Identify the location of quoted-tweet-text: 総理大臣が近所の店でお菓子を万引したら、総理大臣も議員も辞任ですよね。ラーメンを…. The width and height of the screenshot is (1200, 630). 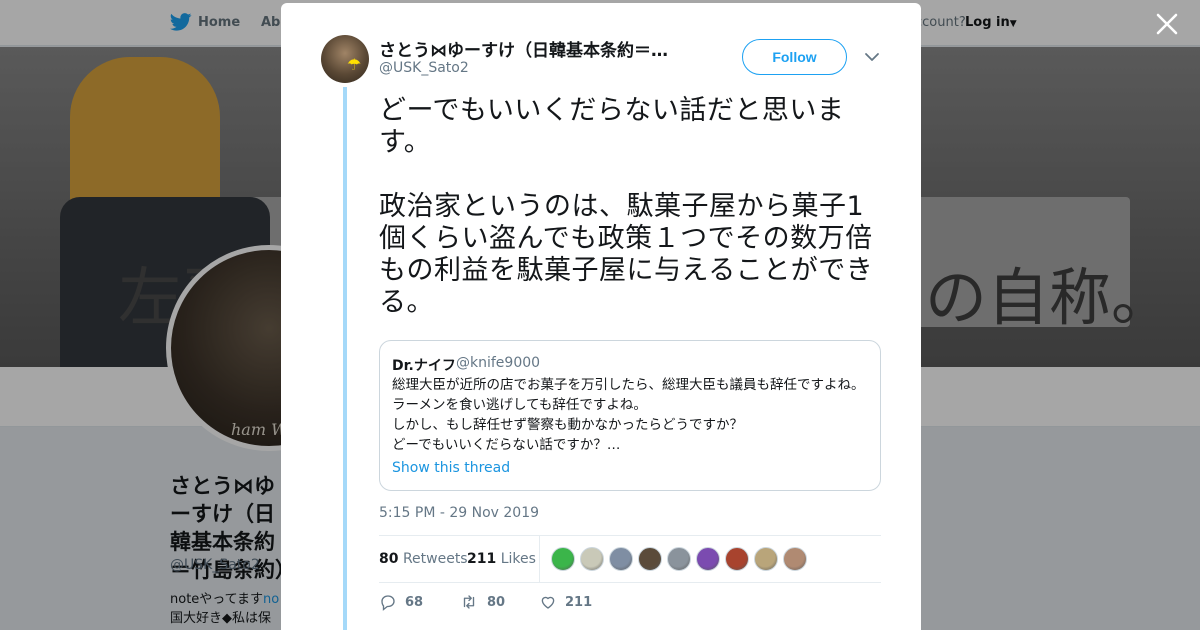
(628, 415).